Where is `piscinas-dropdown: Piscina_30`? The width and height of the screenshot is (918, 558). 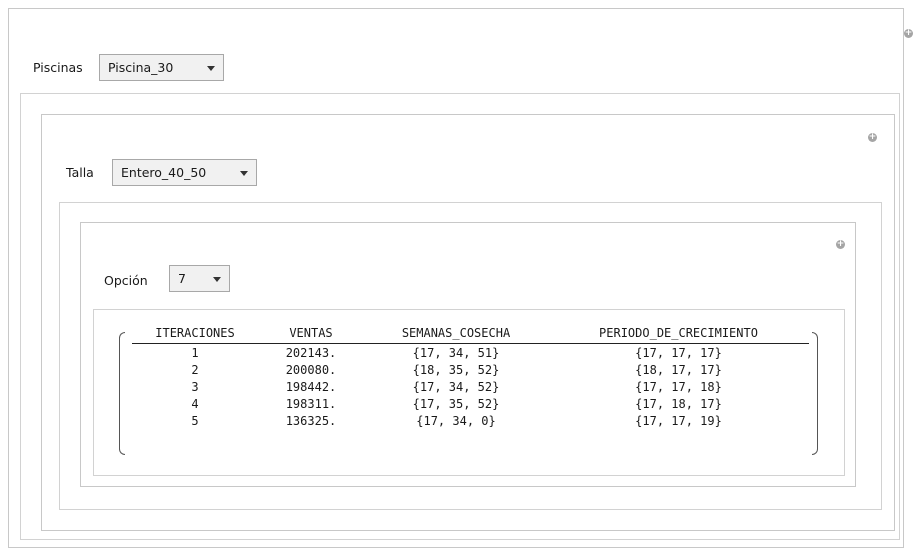
piscinas-dropdown: Piscina_30 is located at coordinates (161, 67).